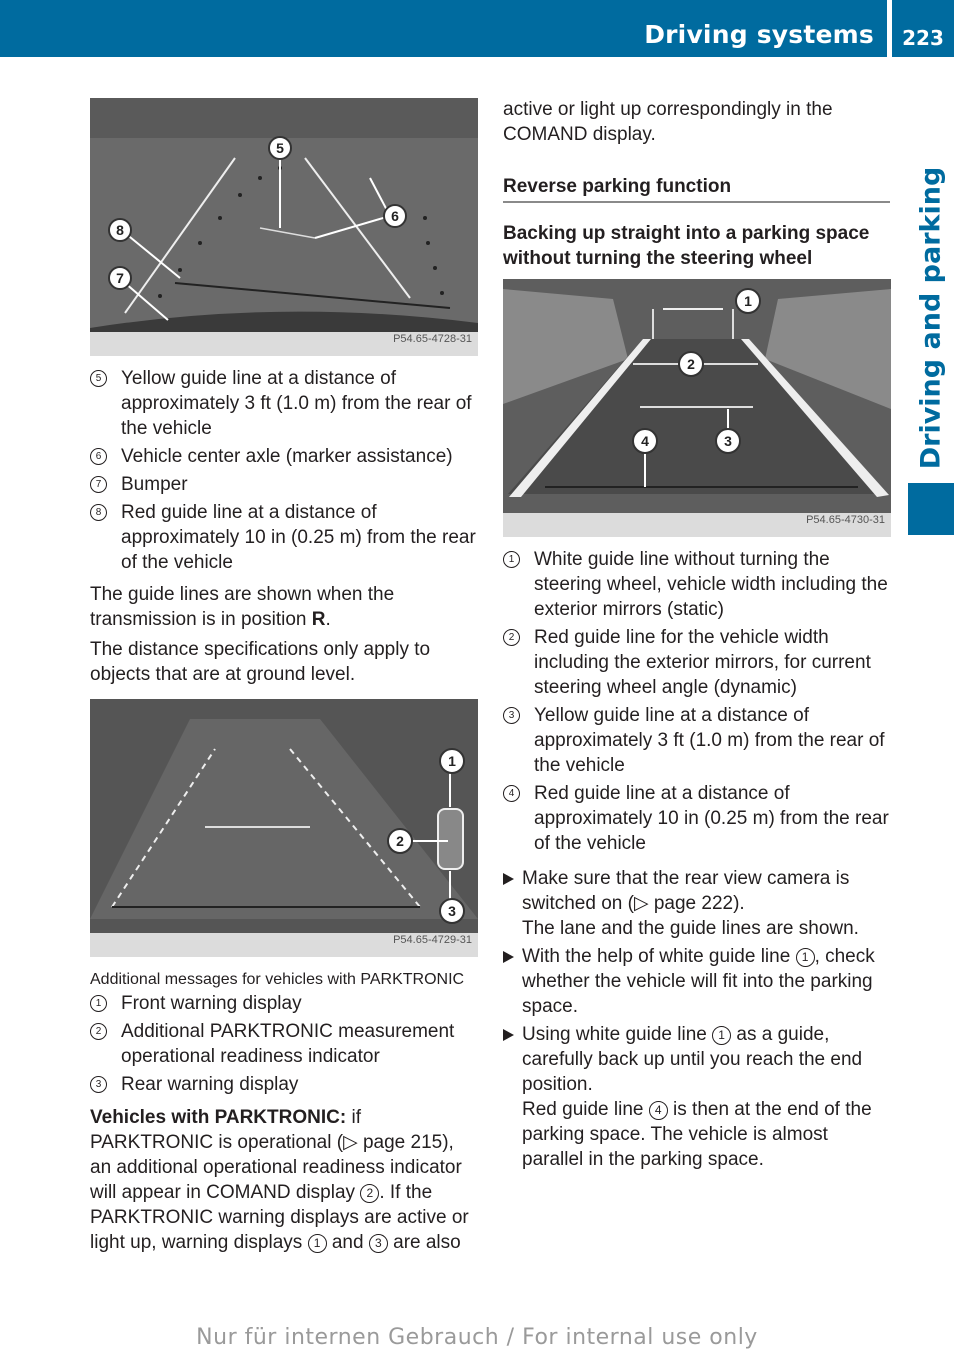 Image resolution: width=954 pixels, height=1354 pixels. I want to click on camera-image: 5 6 8 7, so click(284, 215).